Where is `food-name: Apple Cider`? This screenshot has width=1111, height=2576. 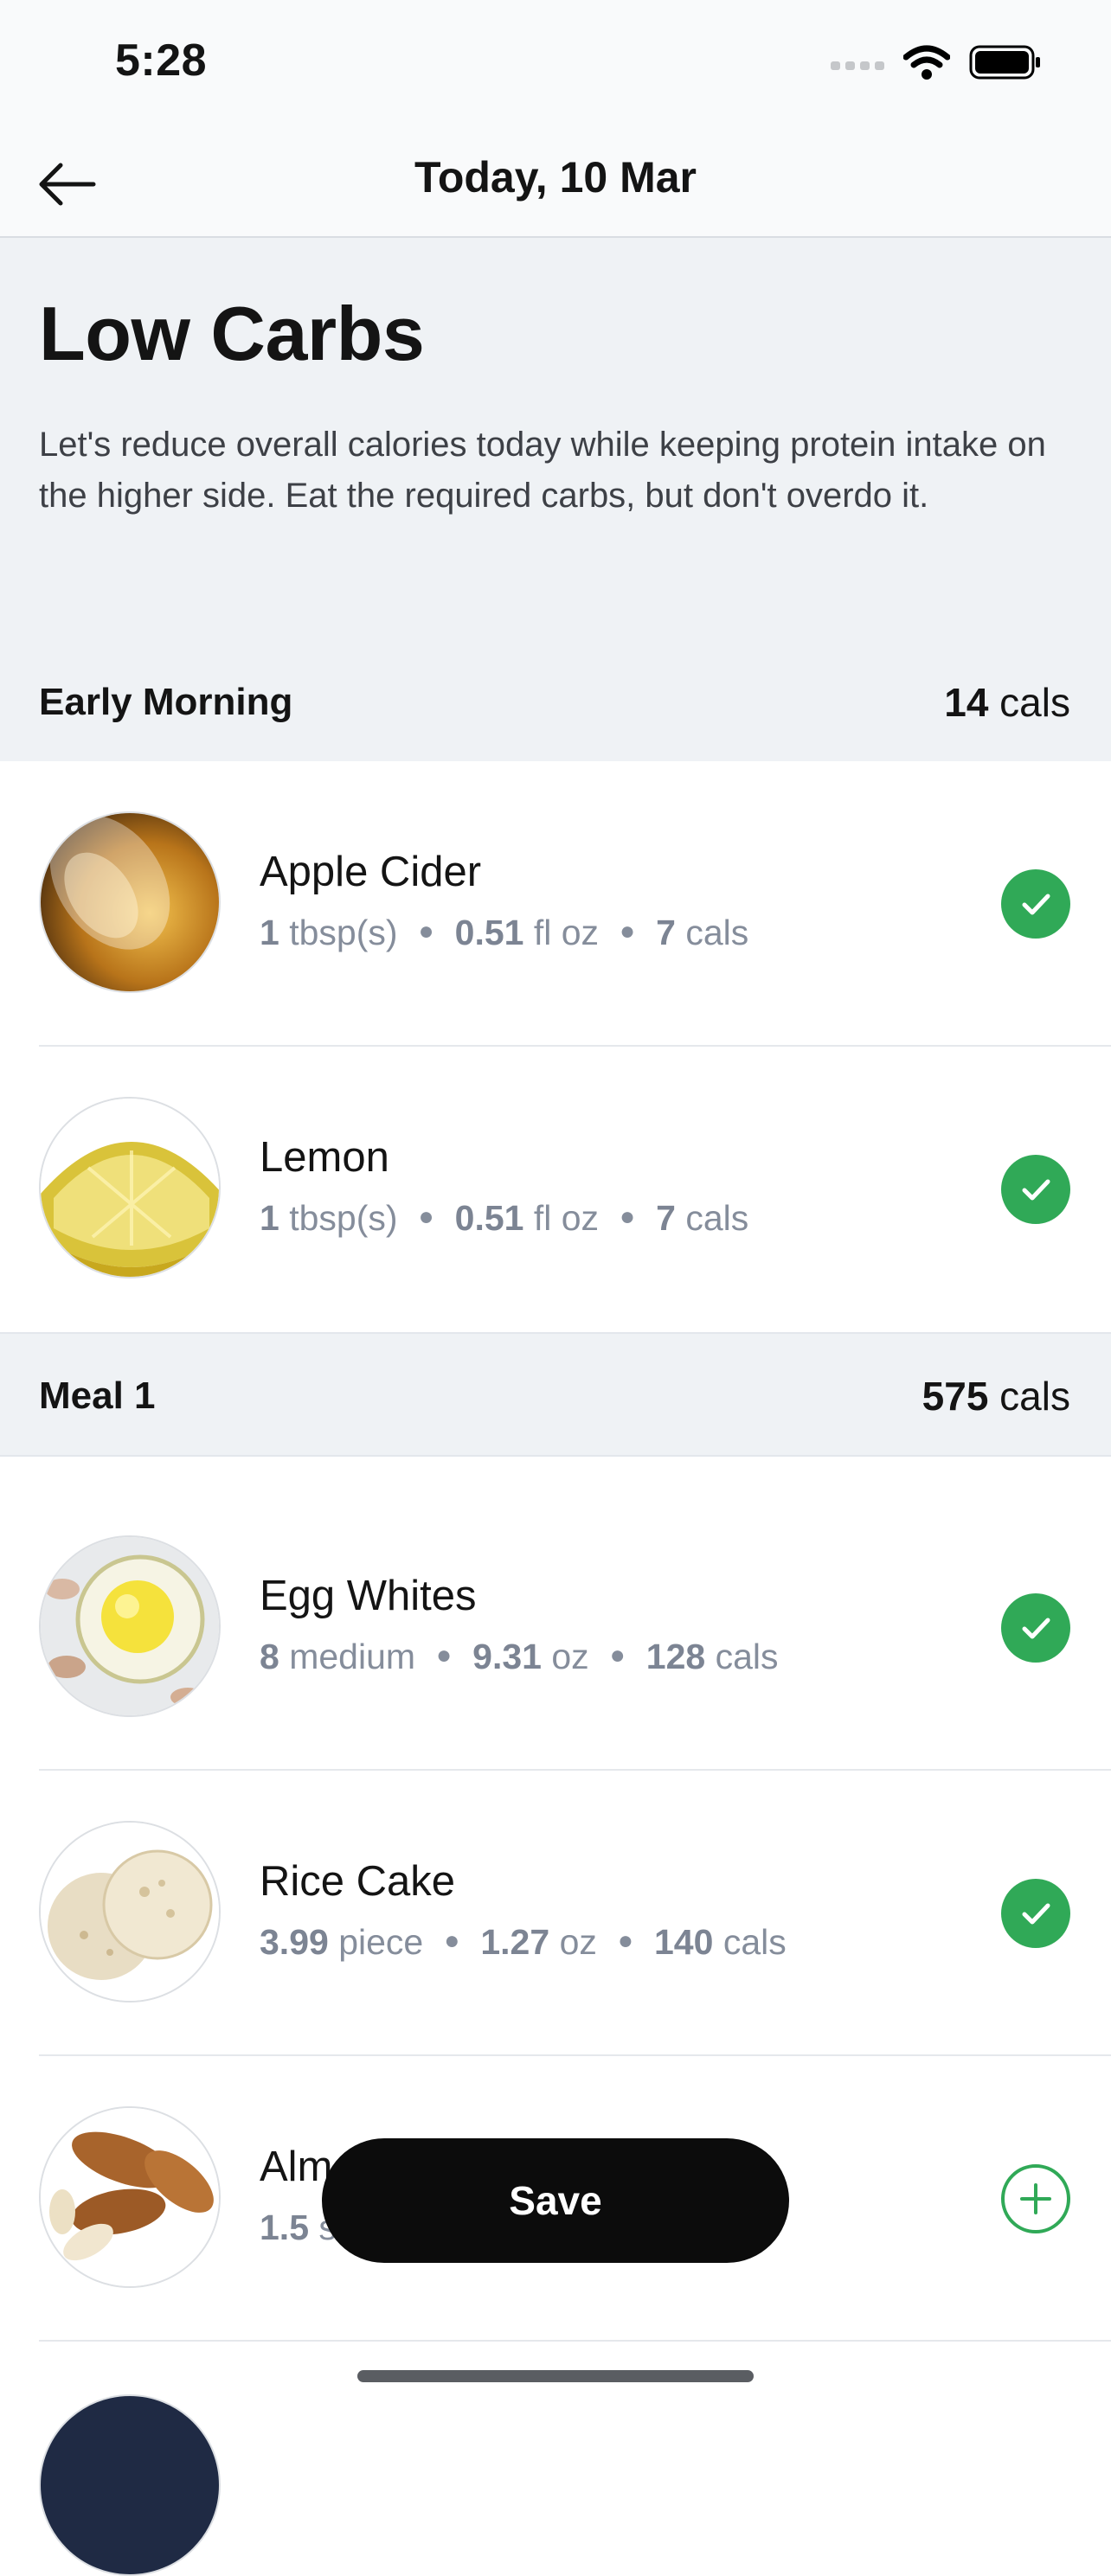
food-name: Apple Cider is located at coordinates (371, 872).